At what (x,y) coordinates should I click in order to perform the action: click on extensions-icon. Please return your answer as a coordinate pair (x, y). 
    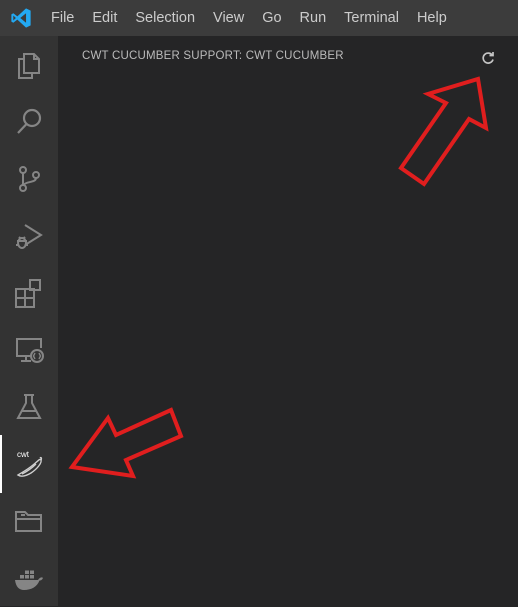
    Looking at the image, I should click on (28, 293).